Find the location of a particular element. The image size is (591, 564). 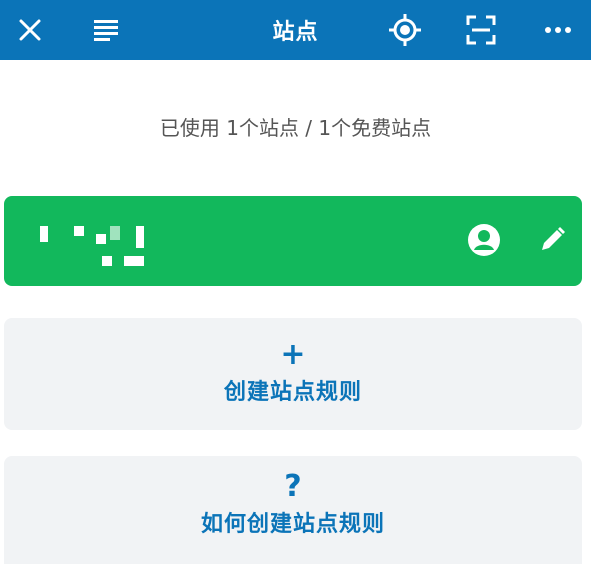

more-icon is located at coordinates (558, 30).